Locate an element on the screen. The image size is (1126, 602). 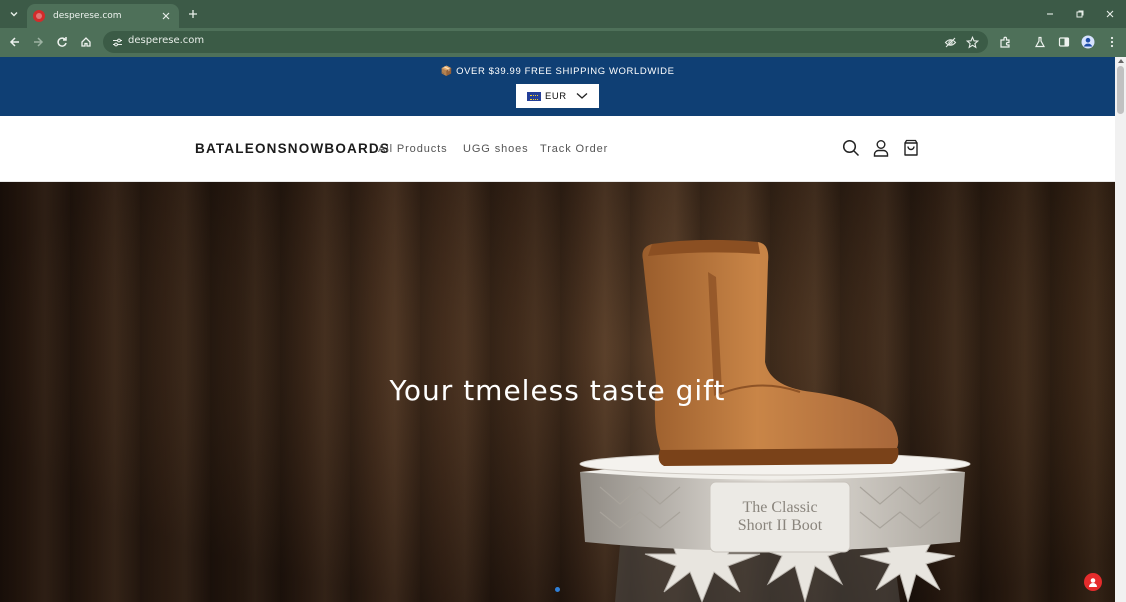
nav-link-all-products: All Products is located at coordinates (413, 149).